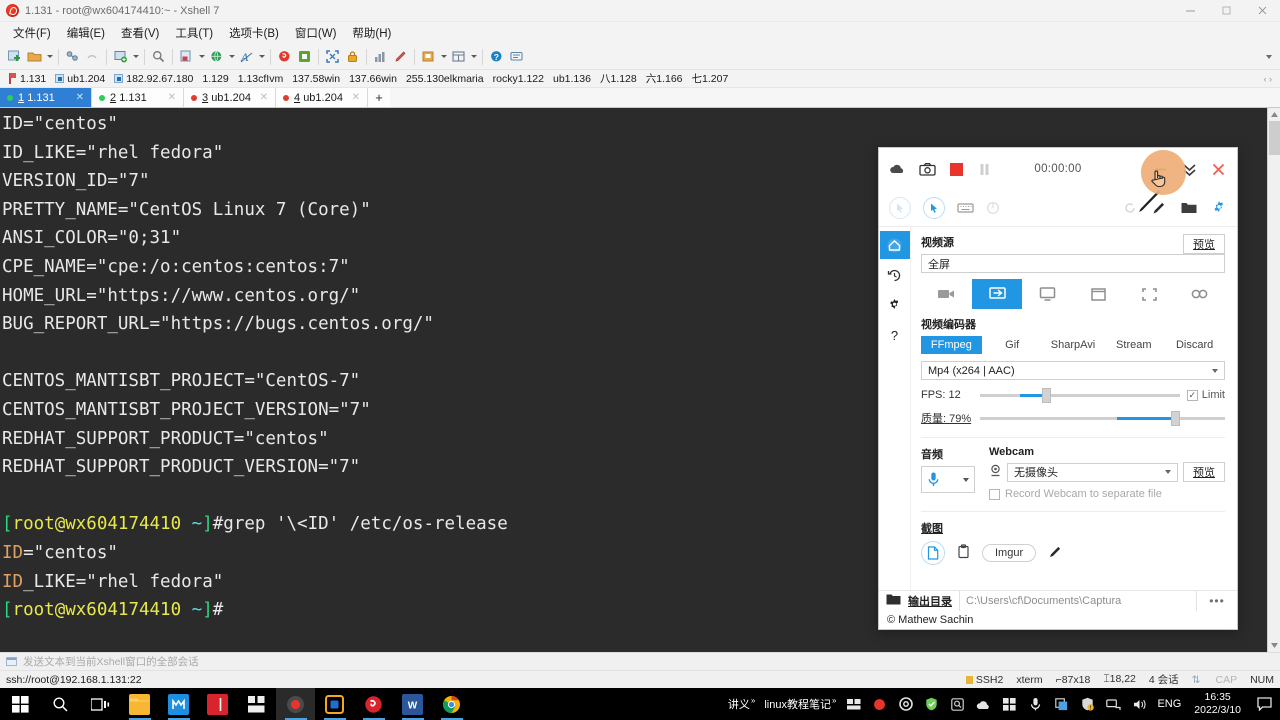 This screenshot has height=720, width=1280. What do you see at coordinates (100, 704) in the screenshot?
I see `task-view-button` at bounding box center [100, 704].